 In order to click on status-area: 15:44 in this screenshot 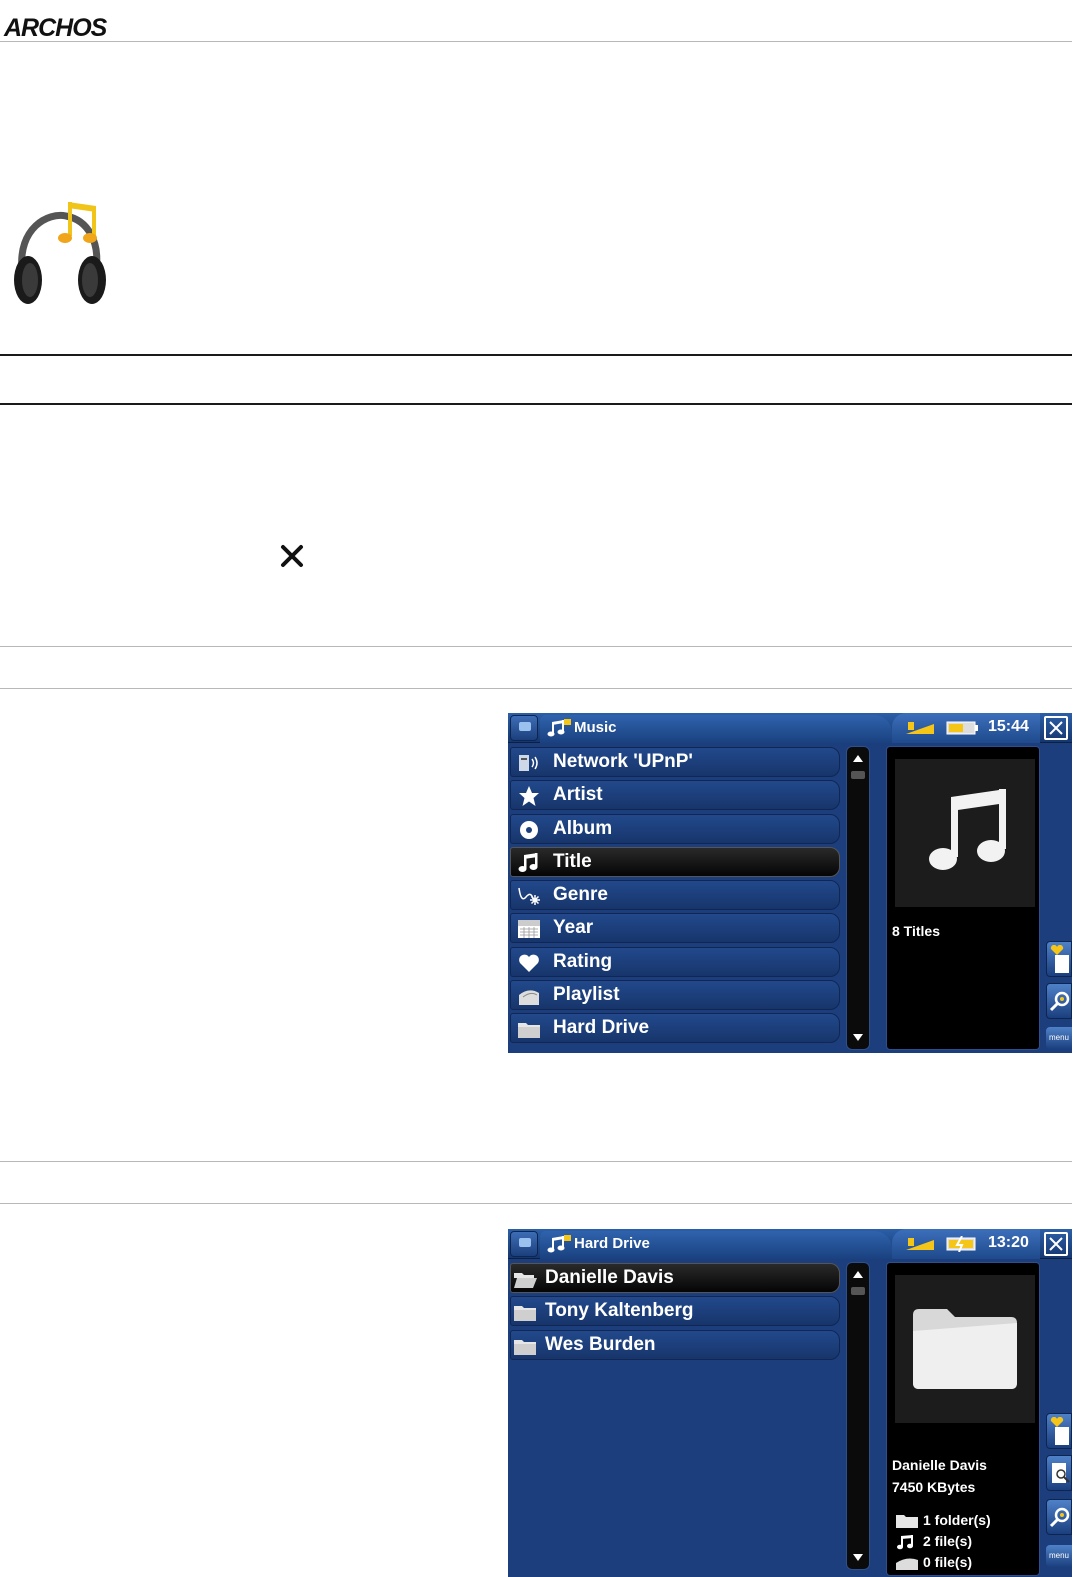, I will do `click(966, 728)`.